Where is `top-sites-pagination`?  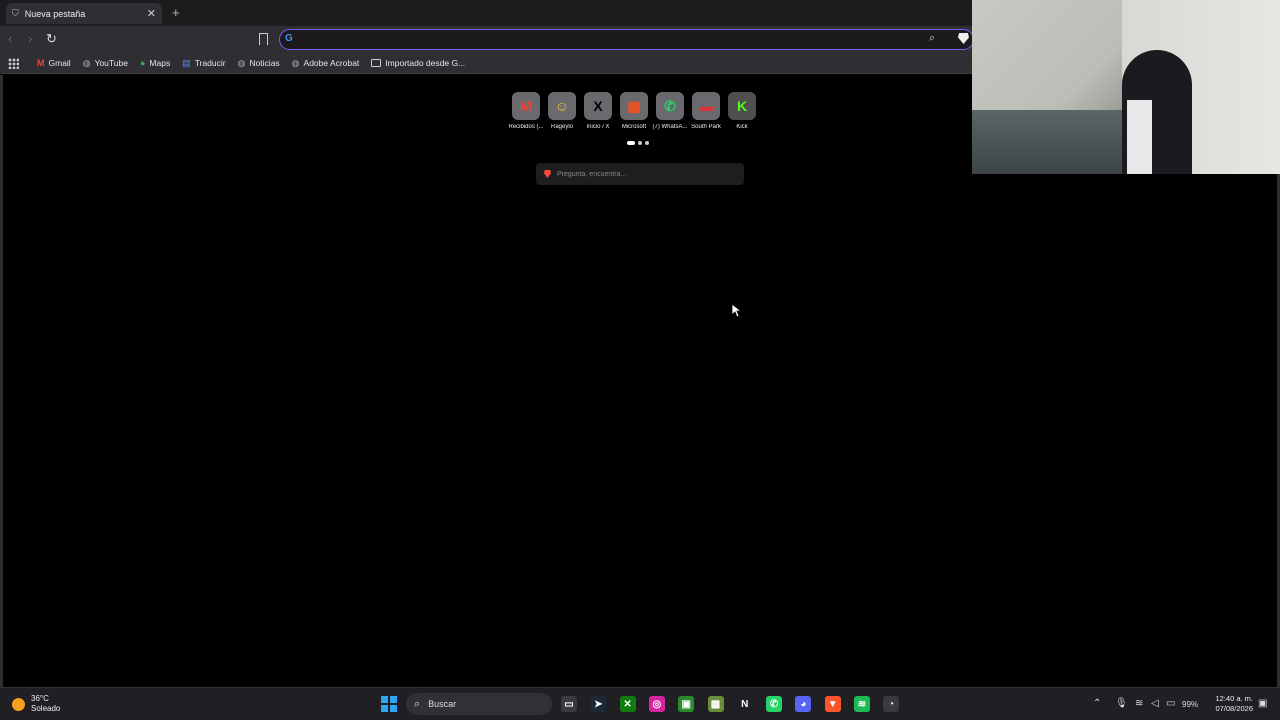 top-sites-pagination is located at coordinates (638, 143).